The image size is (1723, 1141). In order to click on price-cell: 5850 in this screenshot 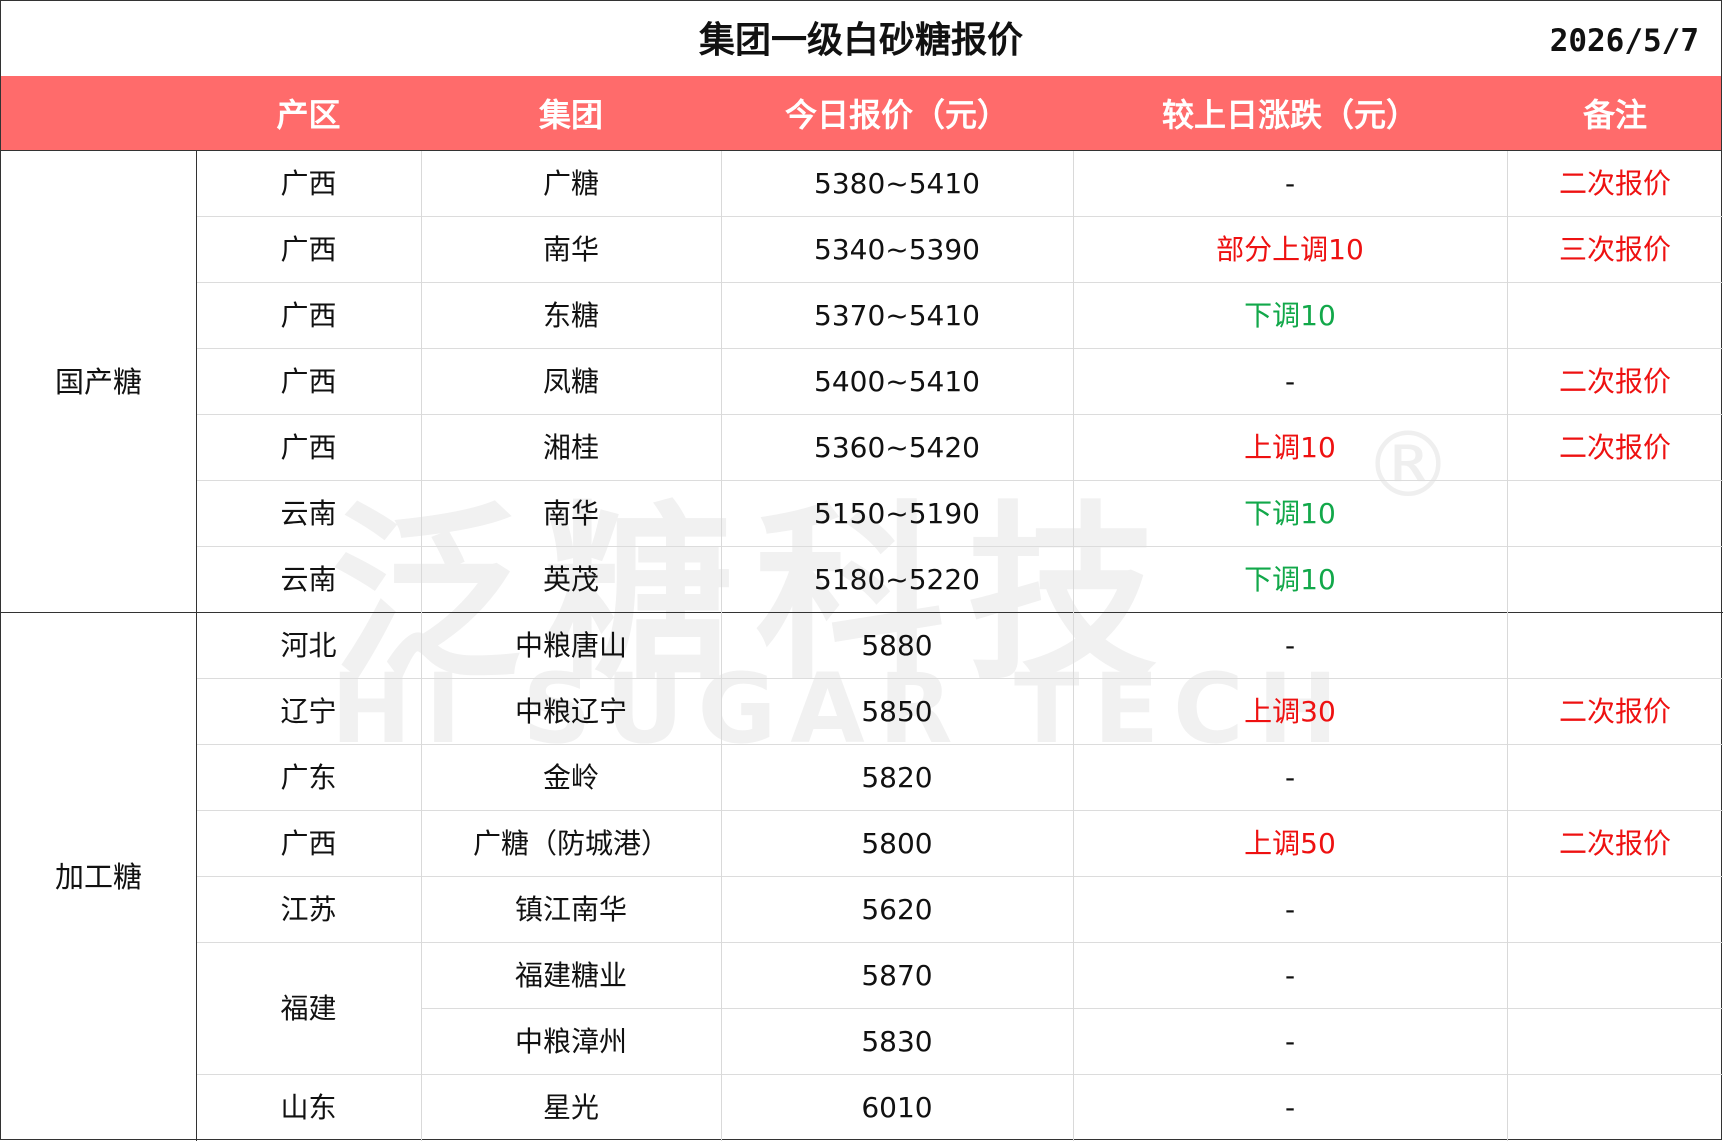, I will do `click(897, 711)`.